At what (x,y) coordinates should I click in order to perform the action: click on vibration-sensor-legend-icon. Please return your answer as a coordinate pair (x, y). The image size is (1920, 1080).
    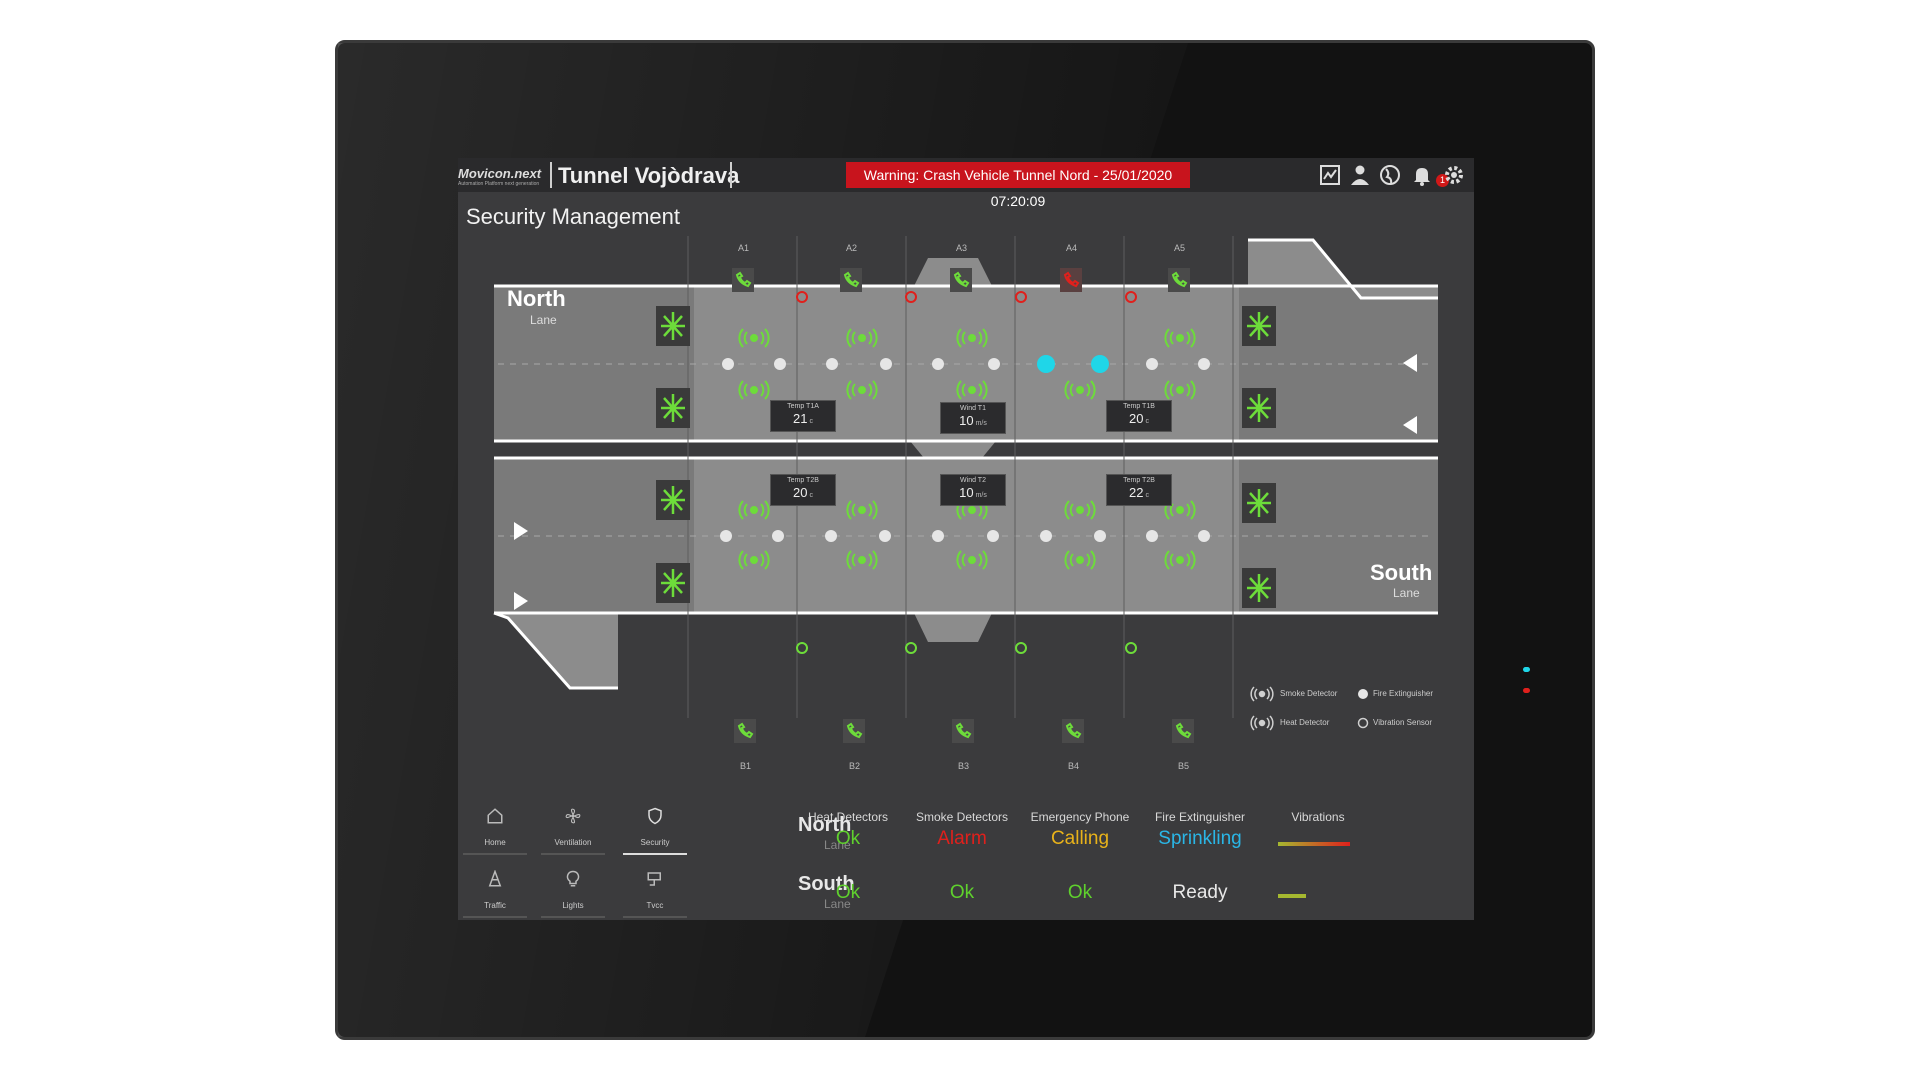
    Looking at the image, I should click on (1363, 723).